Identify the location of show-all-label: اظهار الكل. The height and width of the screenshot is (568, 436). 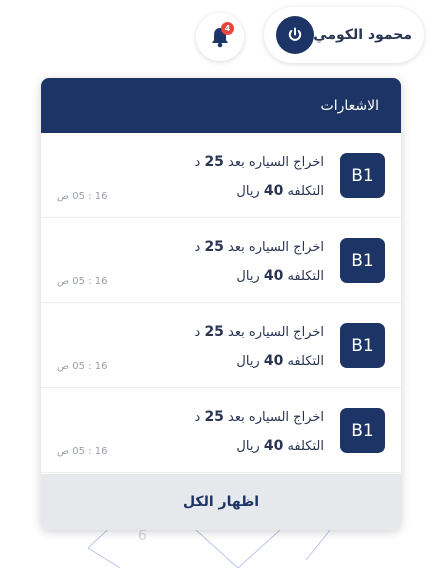
(221, 502).